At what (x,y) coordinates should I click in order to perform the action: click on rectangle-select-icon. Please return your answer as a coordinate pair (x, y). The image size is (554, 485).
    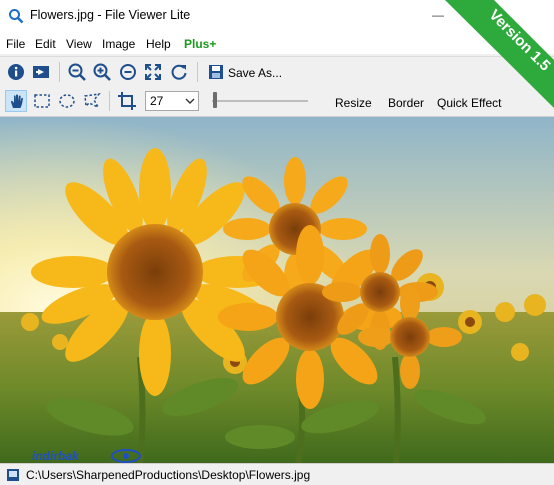
    Looking at the image, I should click on (42, 101).